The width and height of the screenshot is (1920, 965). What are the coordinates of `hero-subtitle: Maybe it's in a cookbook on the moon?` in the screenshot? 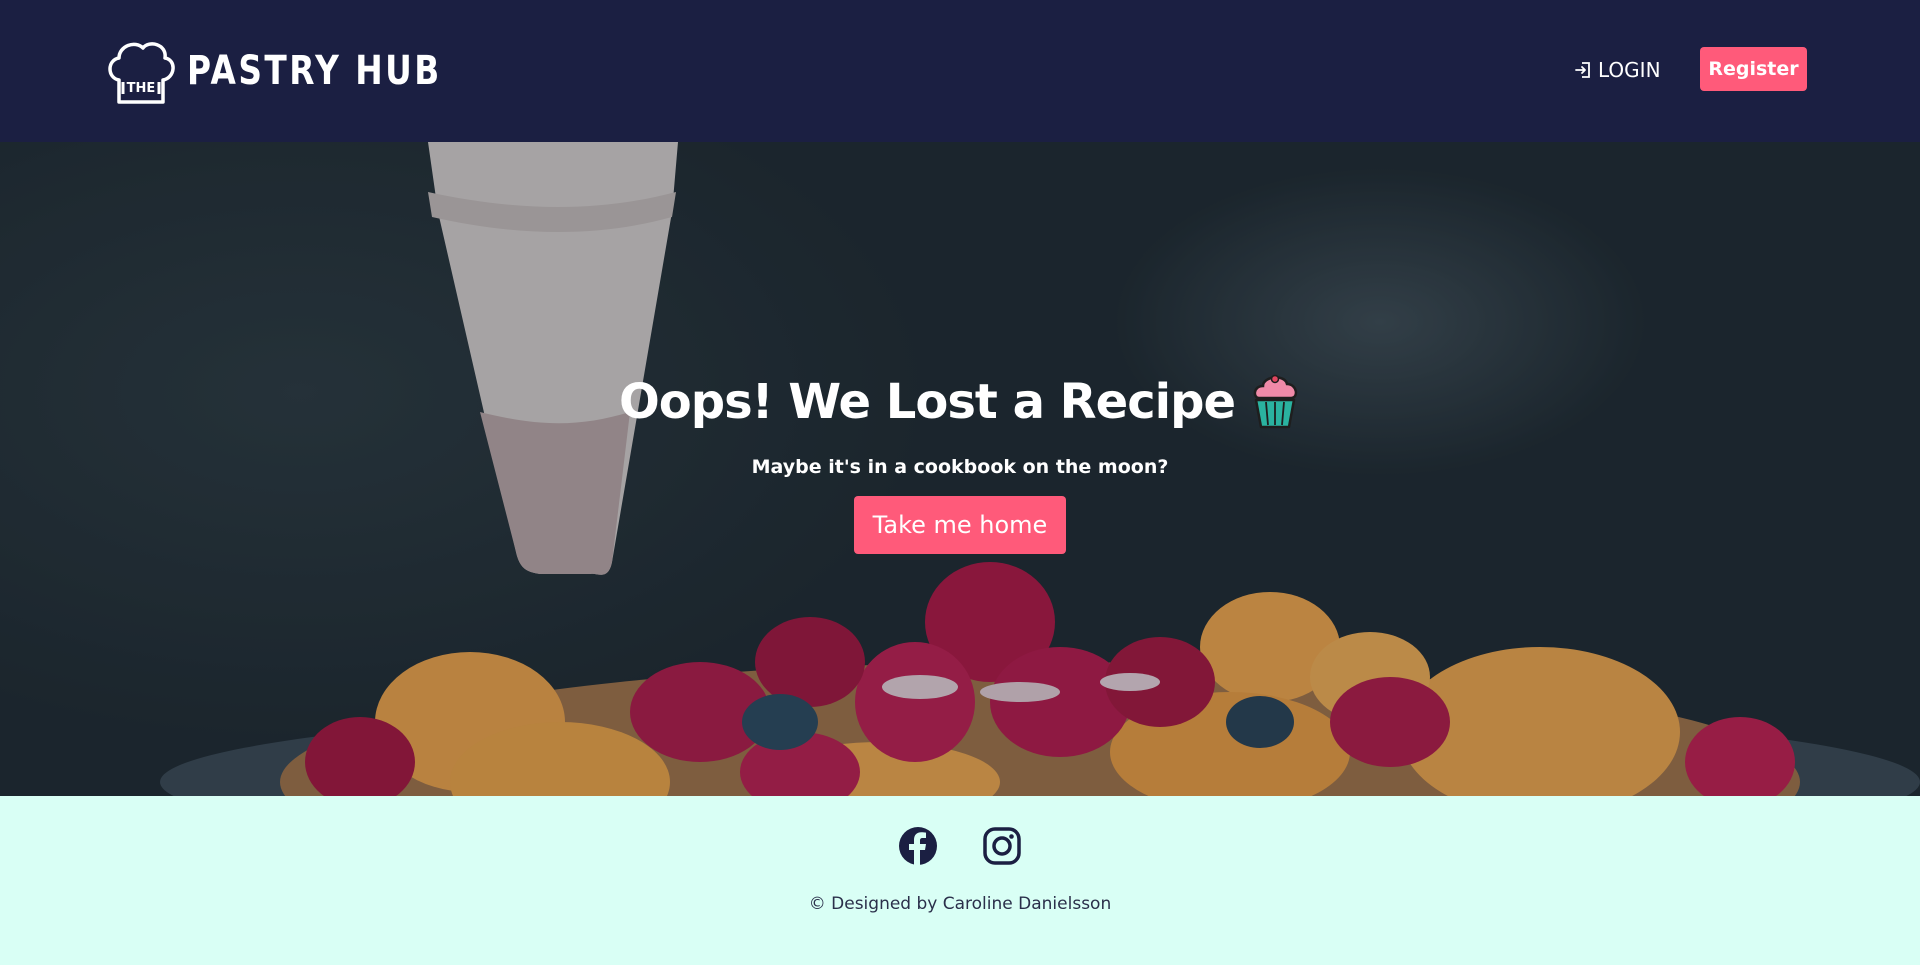 It's located at (960, 467).